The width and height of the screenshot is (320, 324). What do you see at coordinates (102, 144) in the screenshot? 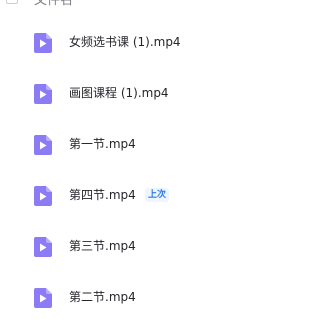
I see `file-name: 第一节.mp4` at bounding box center [102, 144].